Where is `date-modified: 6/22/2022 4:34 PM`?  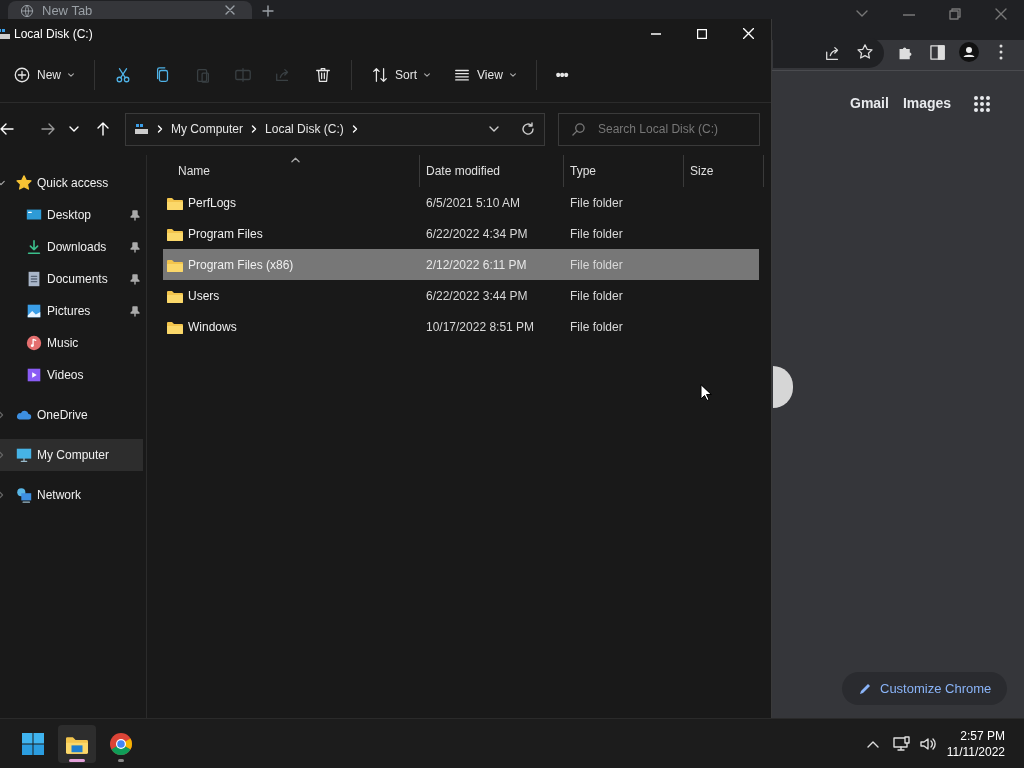 date-modified: 6/22/2022 4:34 PM is located at coordinates (477, 233).